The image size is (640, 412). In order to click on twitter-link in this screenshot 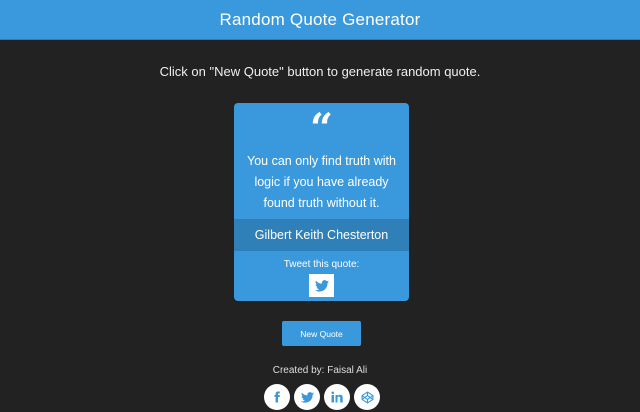, I will do `click(307, 397)`.